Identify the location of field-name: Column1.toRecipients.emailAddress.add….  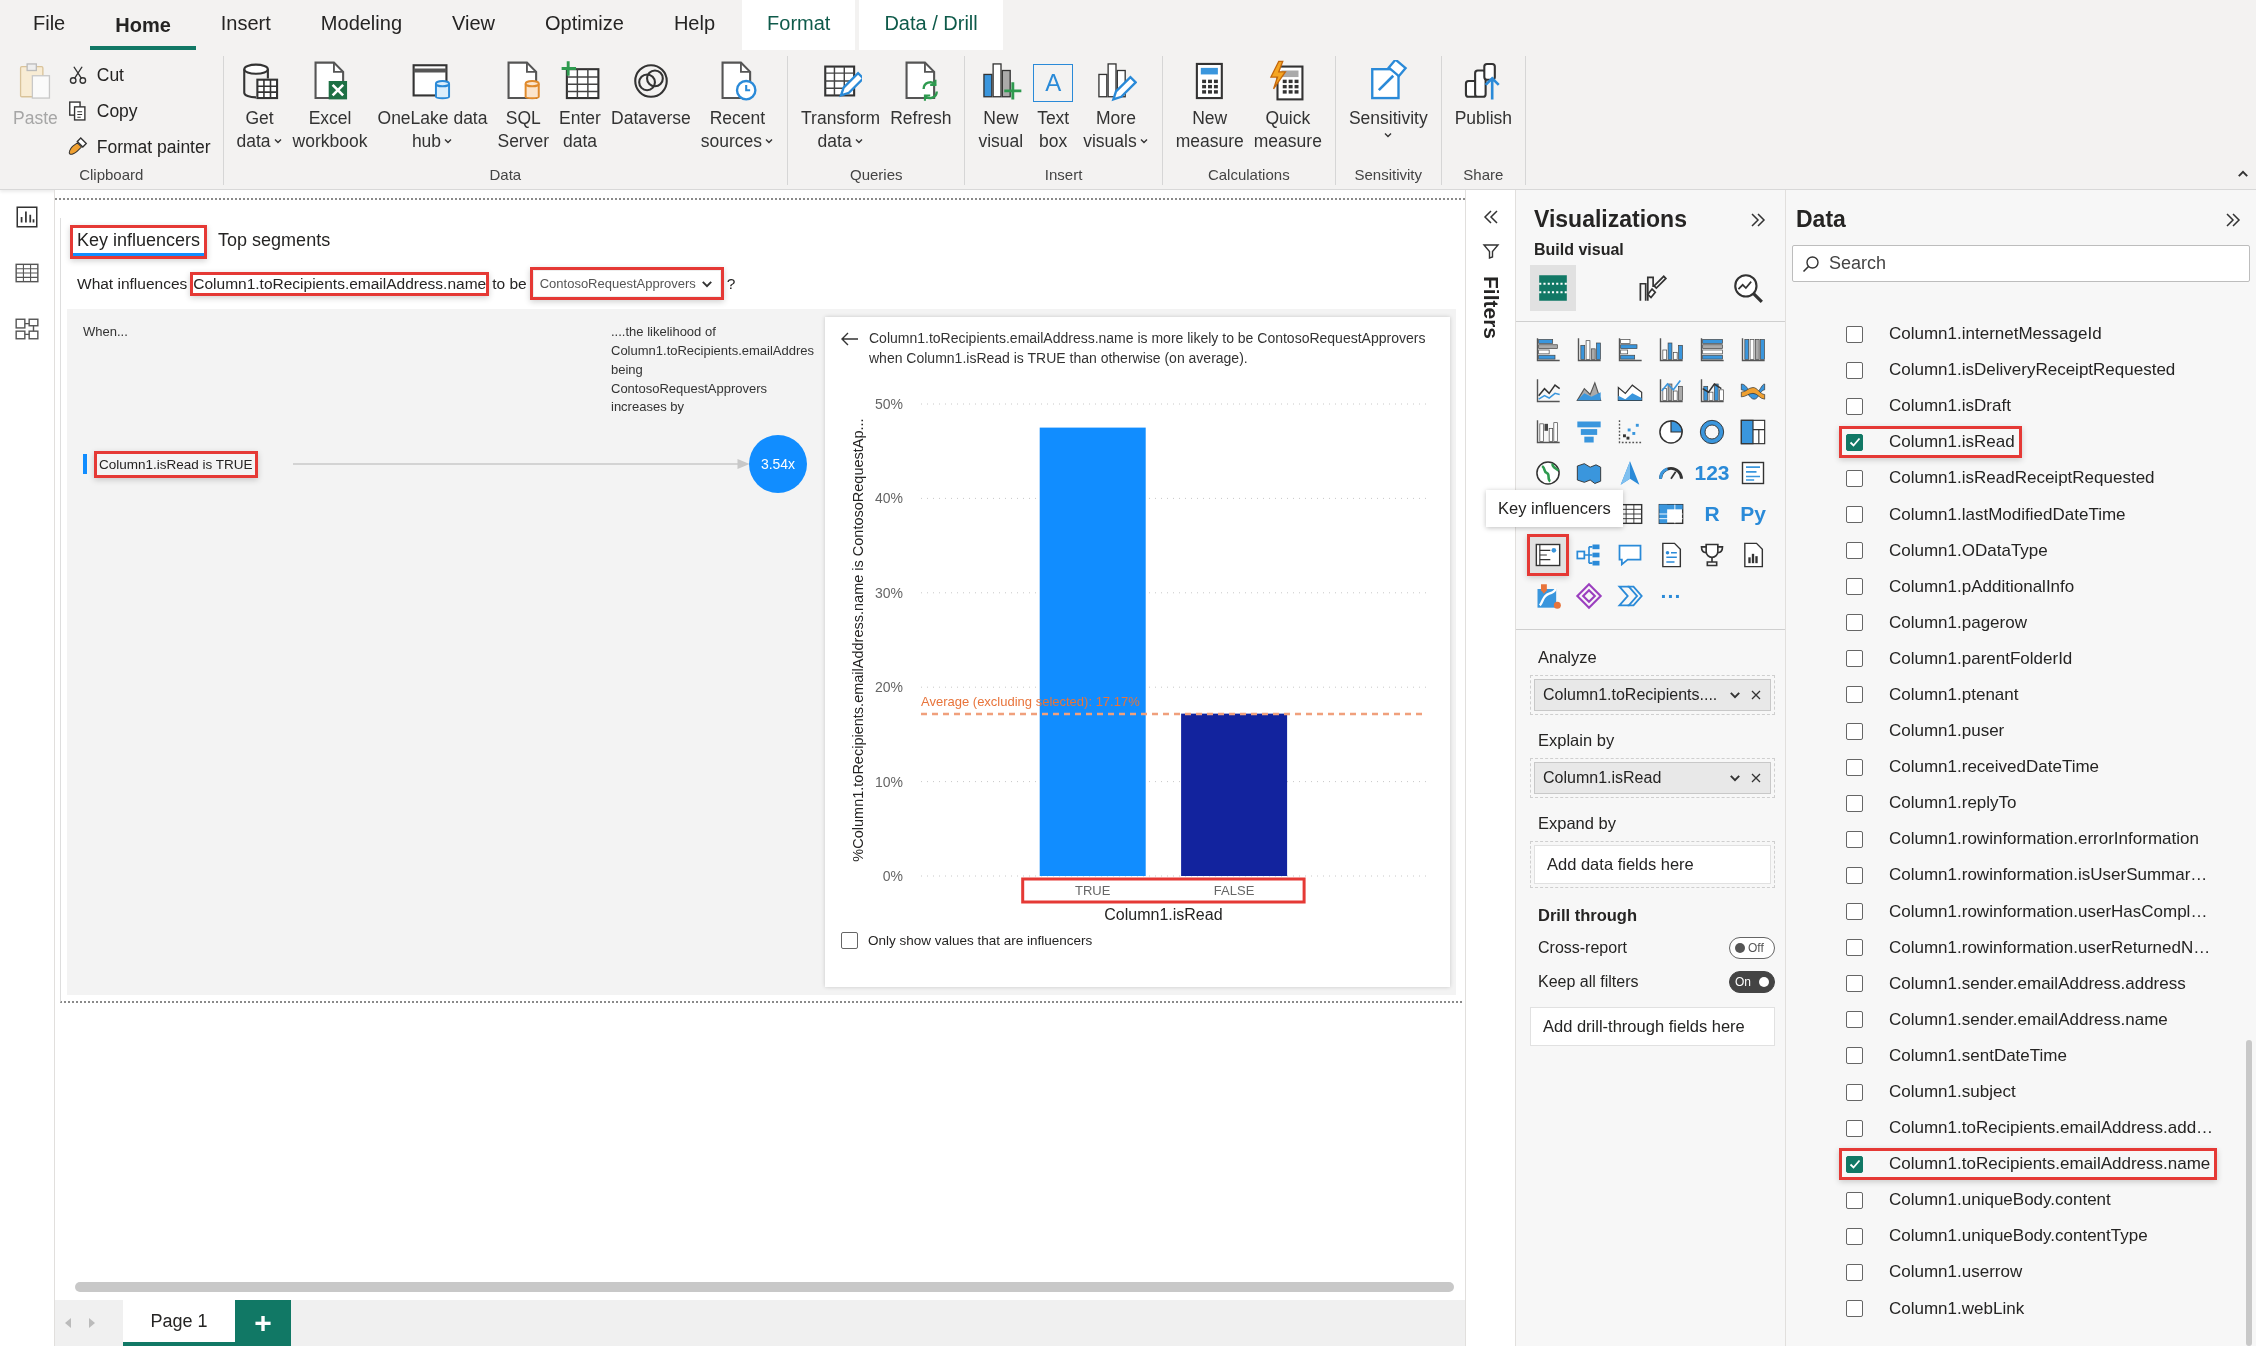
(2051, 1128).